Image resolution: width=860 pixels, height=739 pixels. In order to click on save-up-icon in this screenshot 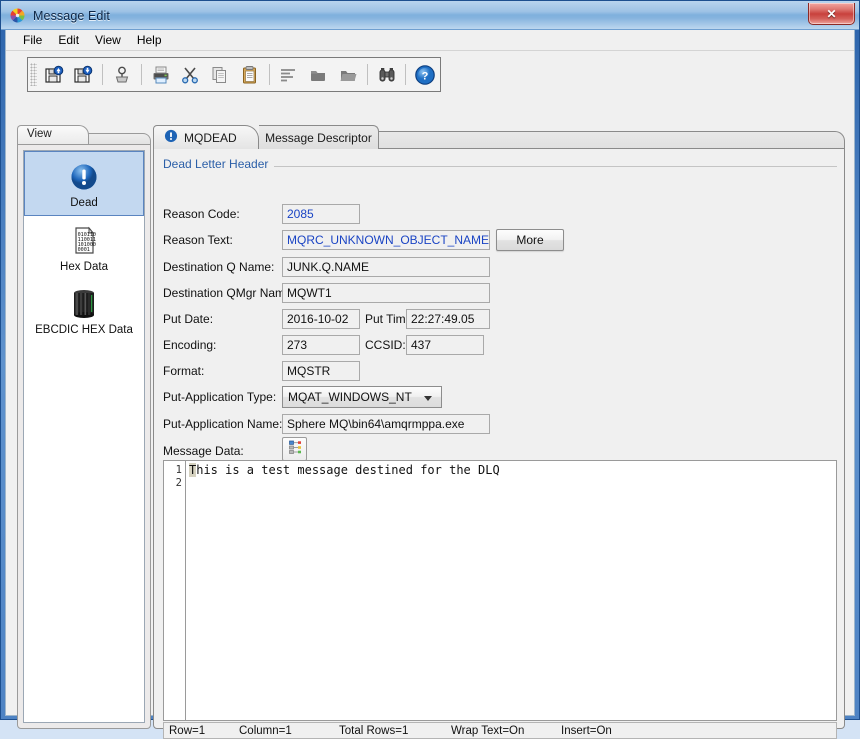, I will do `click(54, 74)`.